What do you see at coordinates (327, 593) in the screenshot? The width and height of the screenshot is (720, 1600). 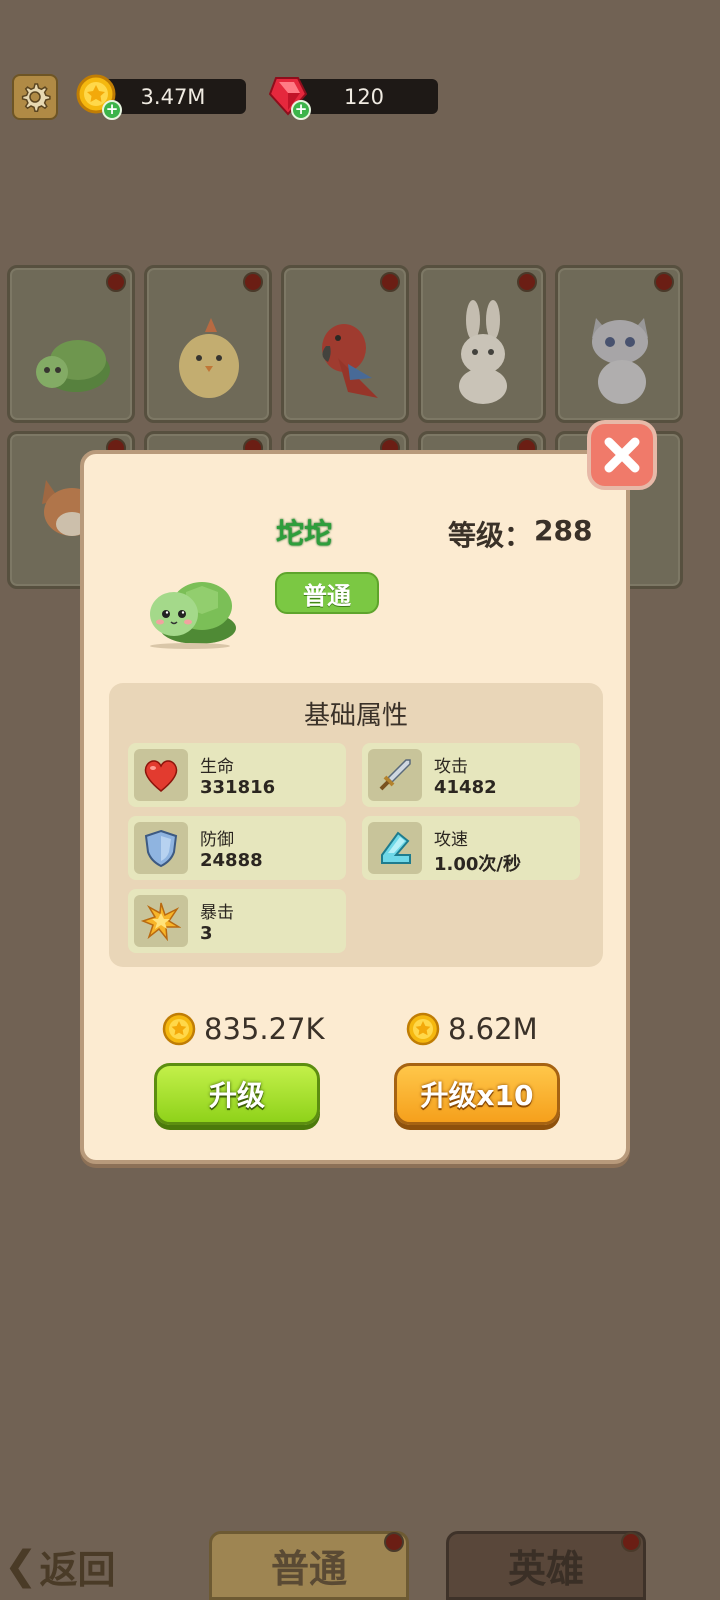 I see `rarity-badge: 普通` at bounding box center [327, 593].